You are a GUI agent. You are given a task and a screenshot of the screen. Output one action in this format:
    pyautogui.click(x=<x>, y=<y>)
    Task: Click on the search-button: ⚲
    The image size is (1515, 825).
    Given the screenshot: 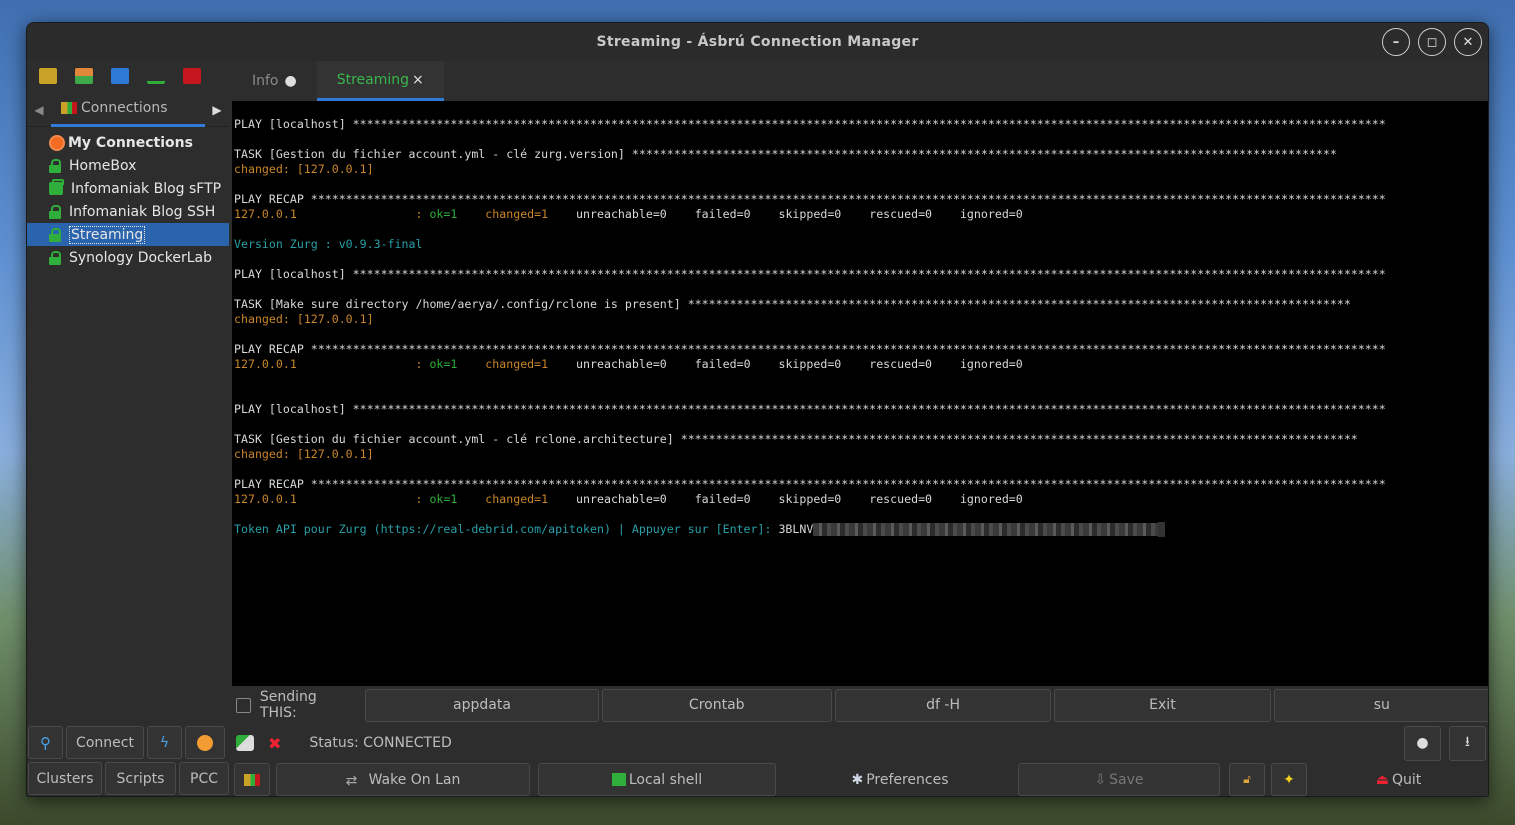 What is the action you would take?
    pyautogui.click(x=45, y=742)
    